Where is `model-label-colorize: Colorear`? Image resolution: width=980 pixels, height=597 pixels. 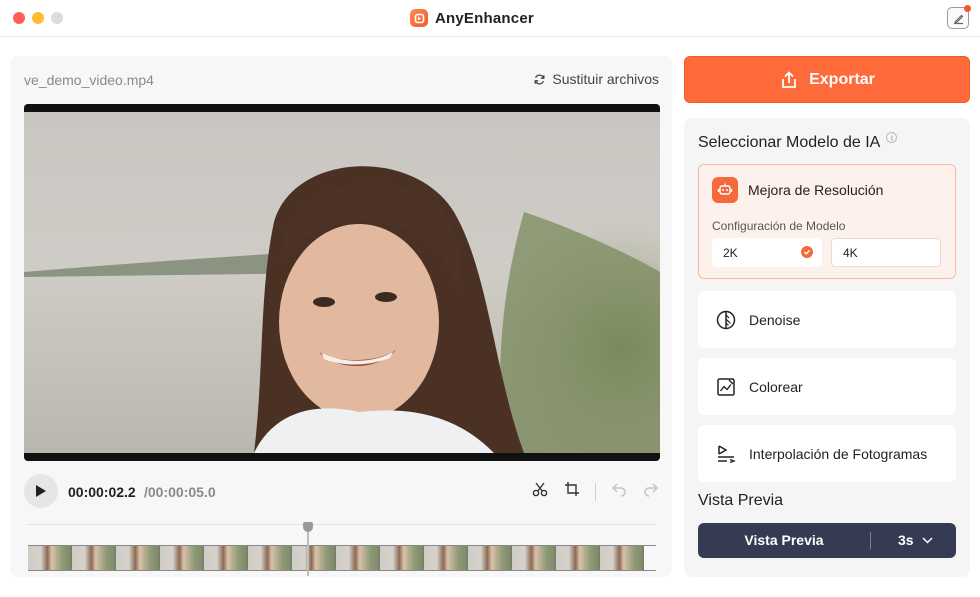 model-label-colorize: Colorear is located at coordinates (776, 386).